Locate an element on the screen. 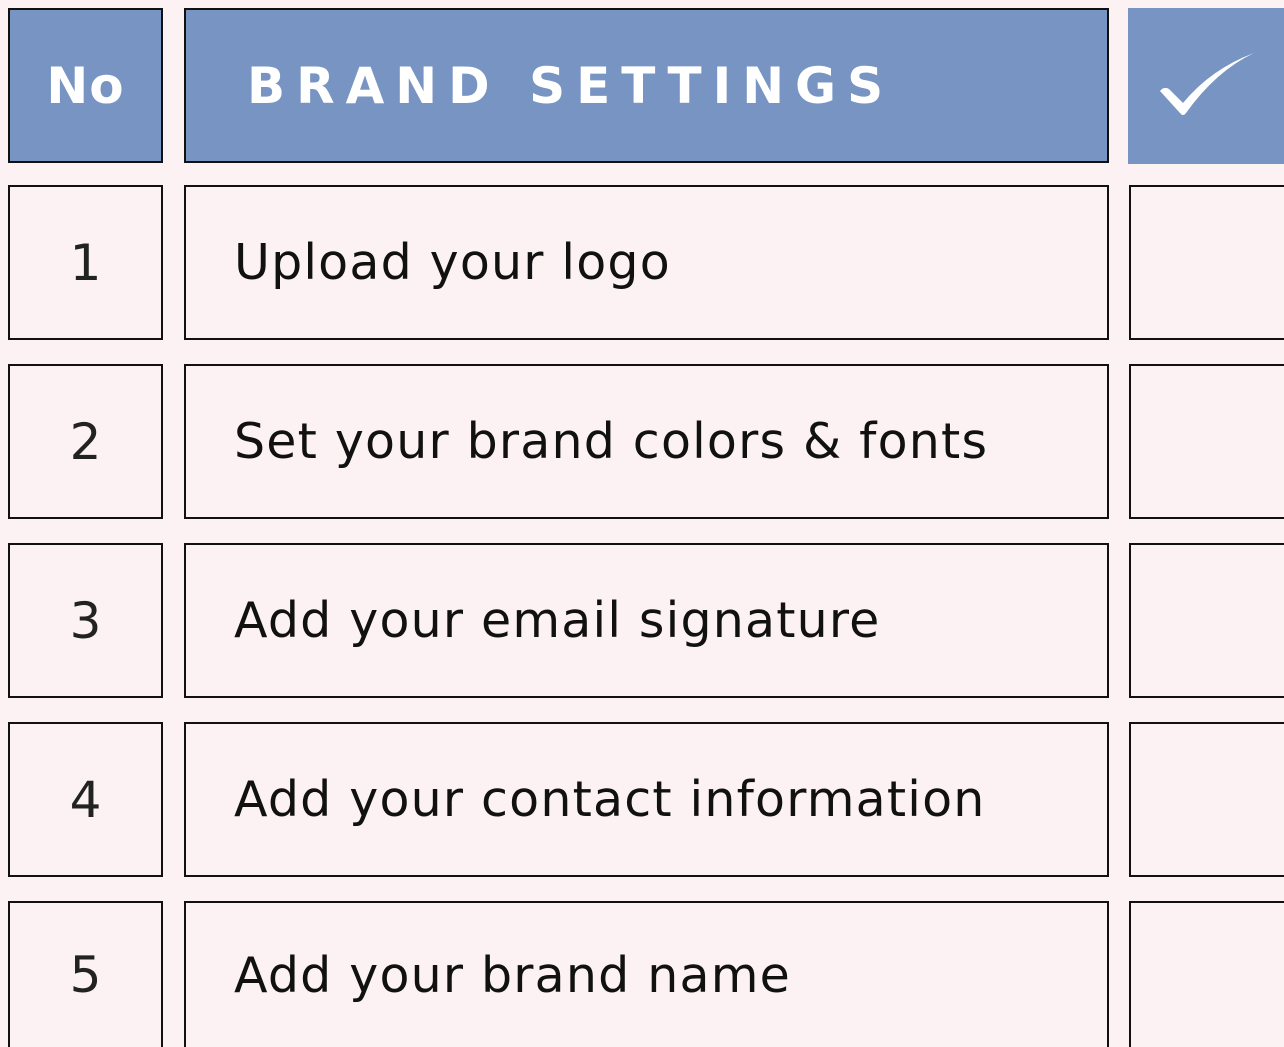 Image resolution: width=1284 pixels, height=1047 pixels. task-cell: Add your brand name is located at coordinates (646, 974).